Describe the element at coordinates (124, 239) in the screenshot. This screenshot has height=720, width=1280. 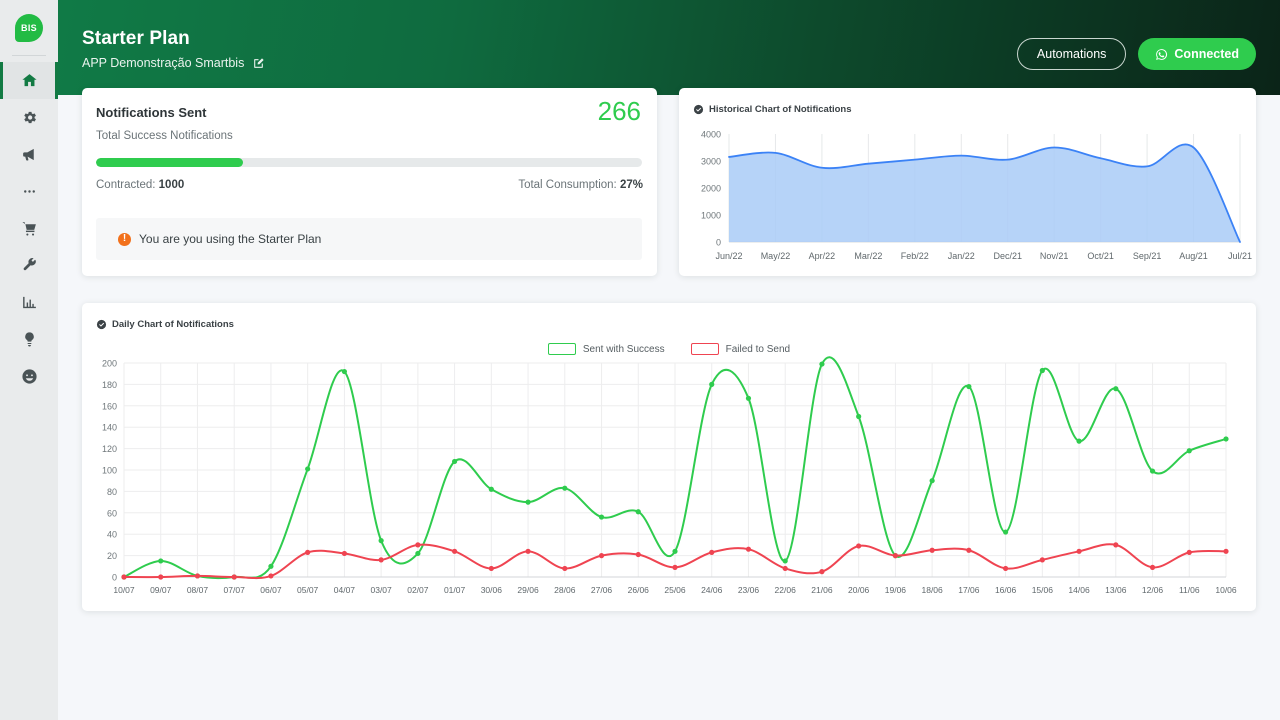
I see `warning-icon: !` at that location.